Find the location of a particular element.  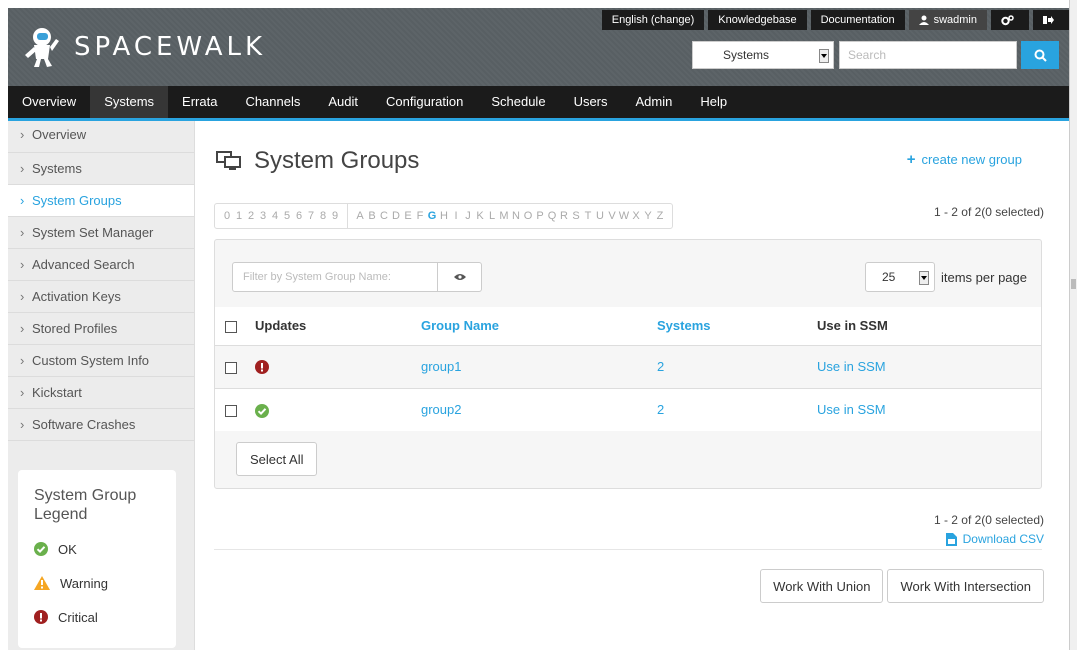

nav-systems: Systems is located at coordinates (129, 102).